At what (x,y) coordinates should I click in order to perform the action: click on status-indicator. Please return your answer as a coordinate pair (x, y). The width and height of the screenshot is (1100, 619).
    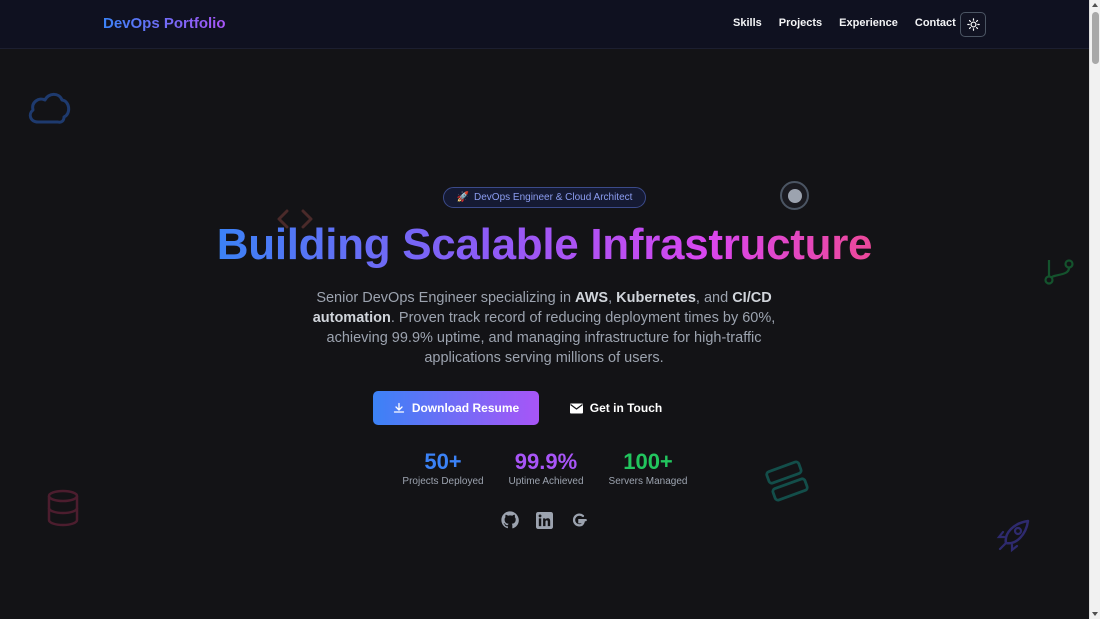
    Looking at the image, I should click on (794, 195).